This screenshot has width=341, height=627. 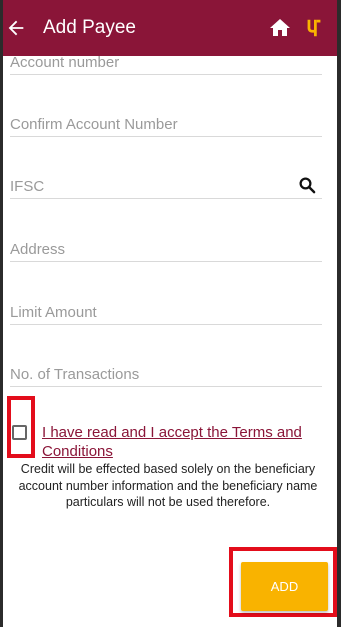 I want to click on confirm-account-number-field: Confirm Account Number, so click(x=166, y=125).